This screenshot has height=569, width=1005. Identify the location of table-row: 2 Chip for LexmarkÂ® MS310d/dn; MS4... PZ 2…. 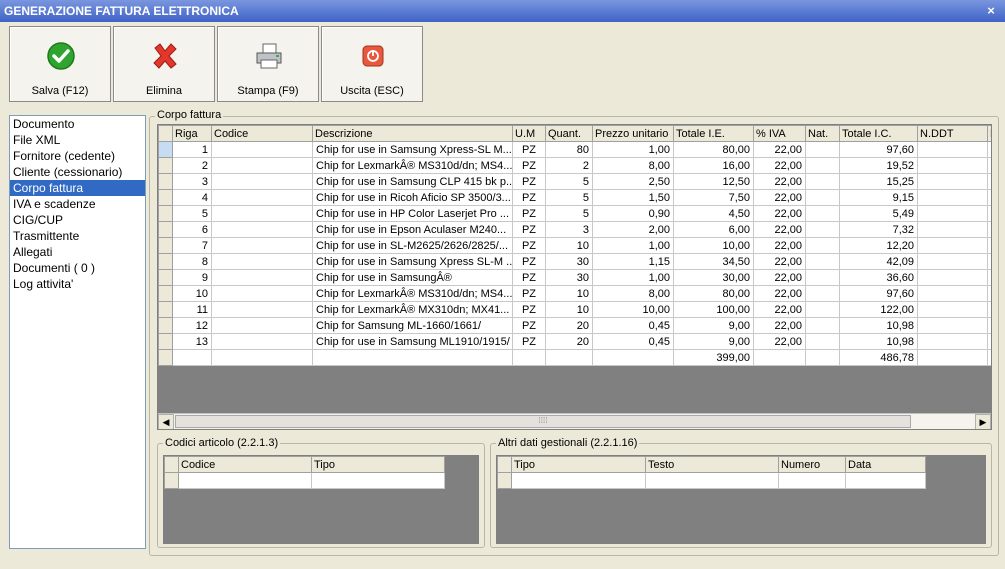
(574, 165).